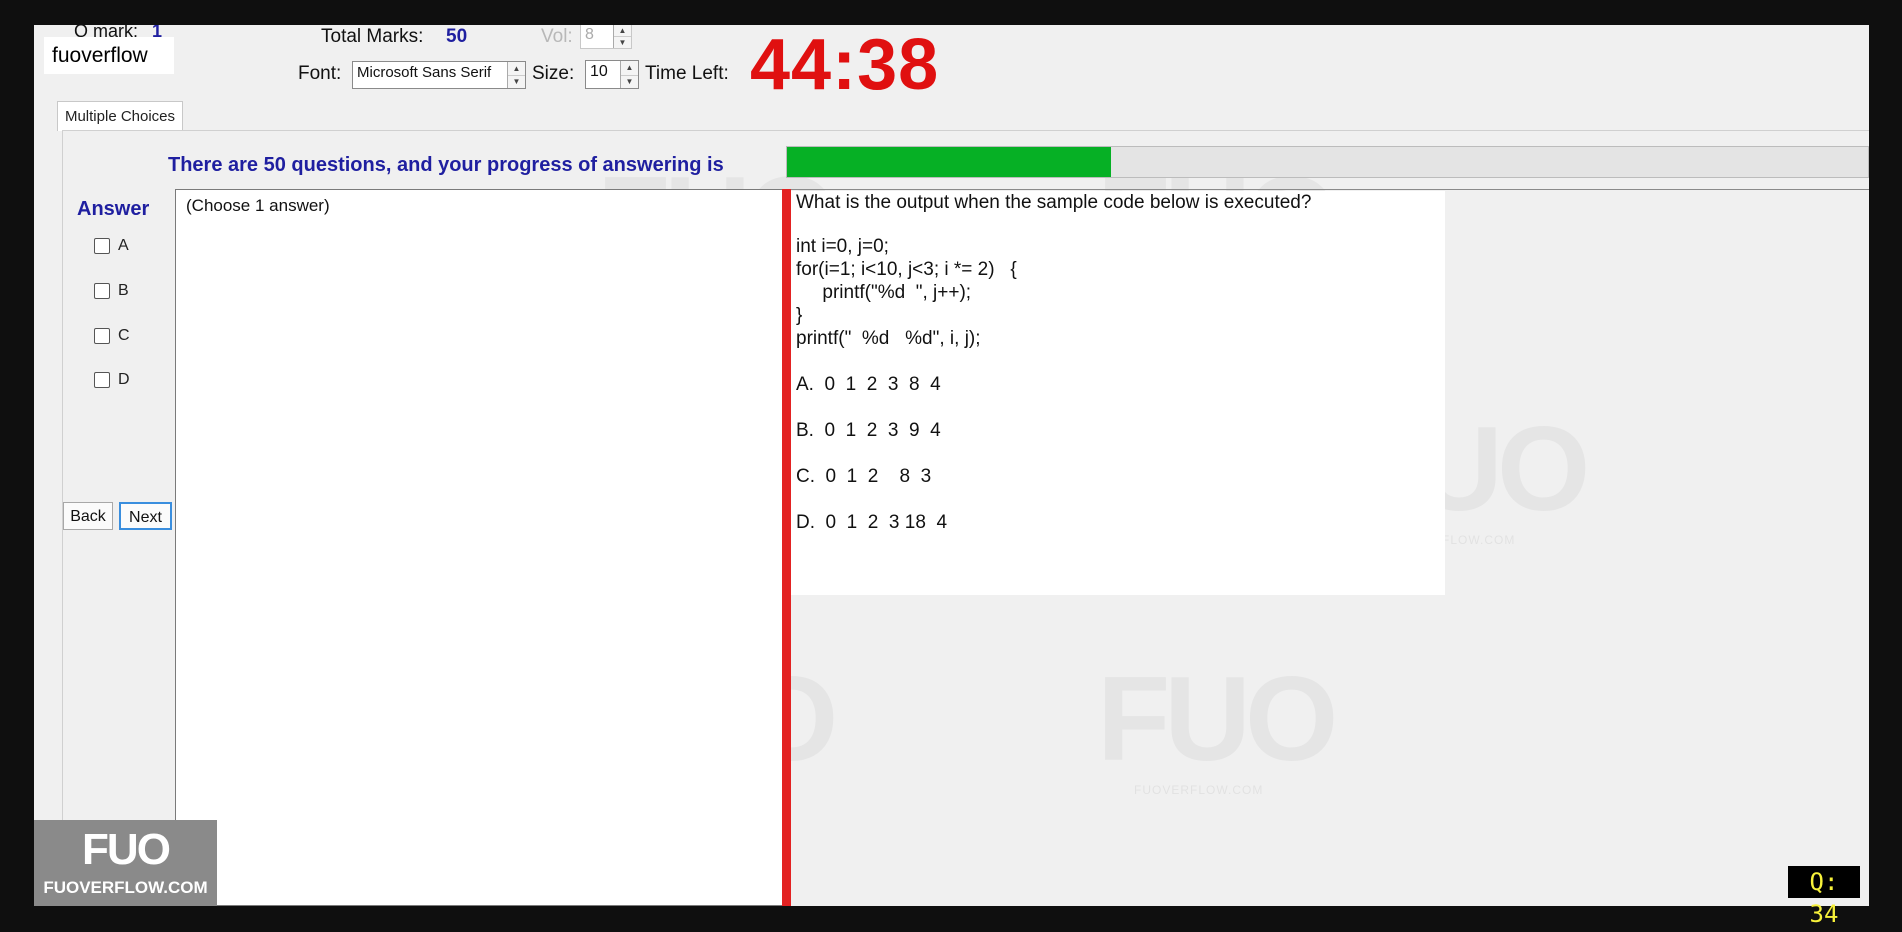 Image resolution: width=1902 pixels, height=932 pixels. Describe the element at coordinates (872, 522) in the screenshot. I see `option-text-d: D. 0 1 2 3 18 4` at that location.